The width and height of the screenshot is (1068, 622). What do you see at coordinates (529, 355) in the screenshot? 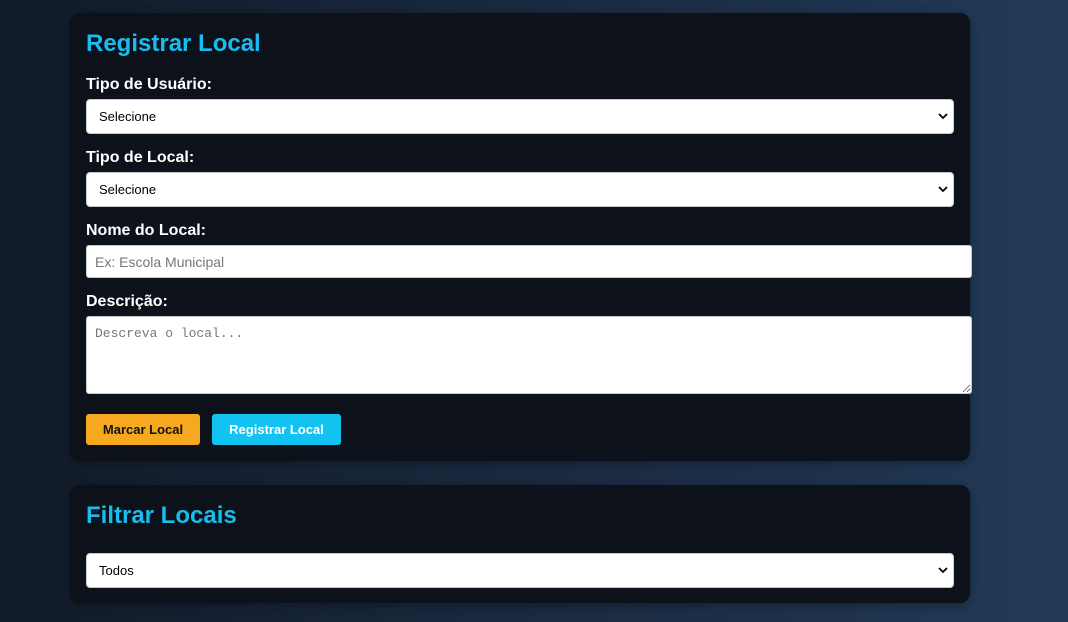
I see `description-textarea` at bounding box center [529, 355].